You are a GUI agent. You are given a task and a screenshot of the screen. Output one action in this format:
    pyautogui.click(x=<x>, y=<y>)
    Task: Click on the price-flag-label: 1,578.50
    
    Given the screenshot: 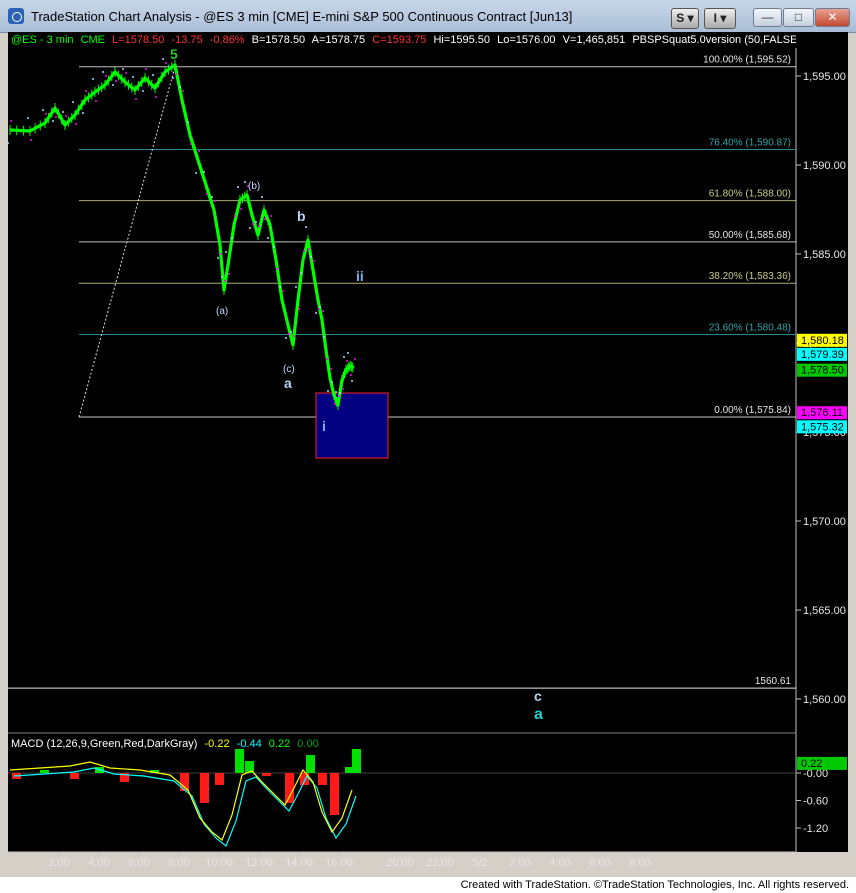 What is the action you would take?
    pyautogui.click(x=822, y=371)
    